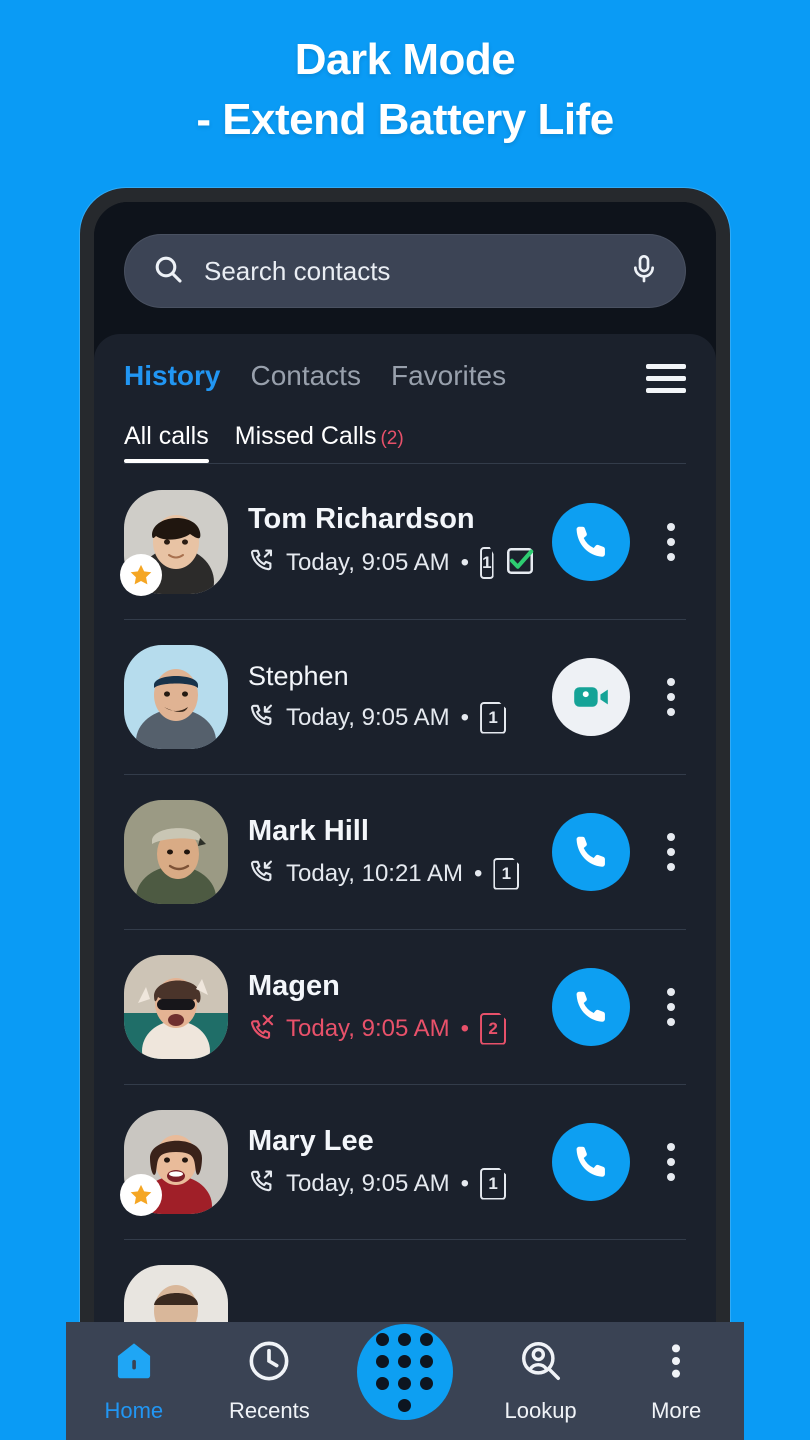 The image size is (810, 1440). I want to click on search-bar: Search contacts, so click(405, 271).